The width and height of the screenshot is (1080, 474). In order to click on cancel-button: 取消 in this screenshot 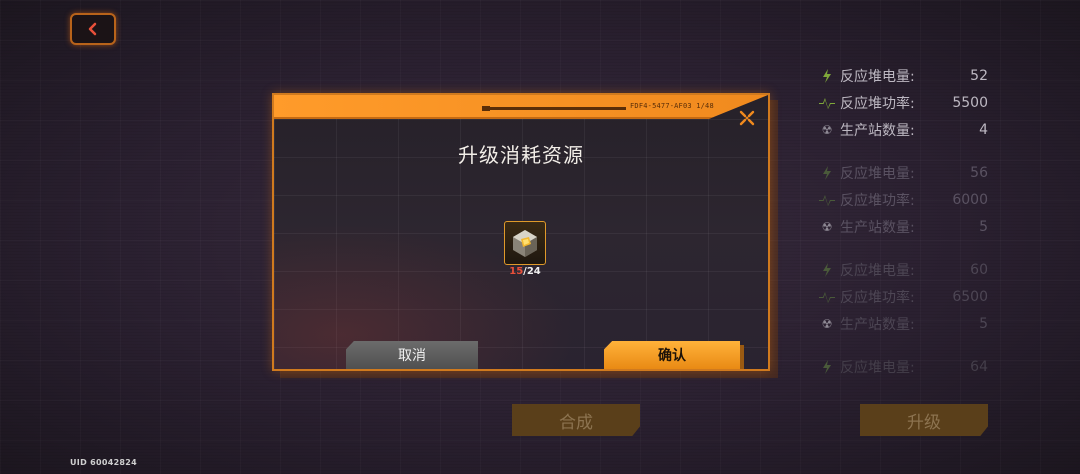, I will do `click(412, 355)`.